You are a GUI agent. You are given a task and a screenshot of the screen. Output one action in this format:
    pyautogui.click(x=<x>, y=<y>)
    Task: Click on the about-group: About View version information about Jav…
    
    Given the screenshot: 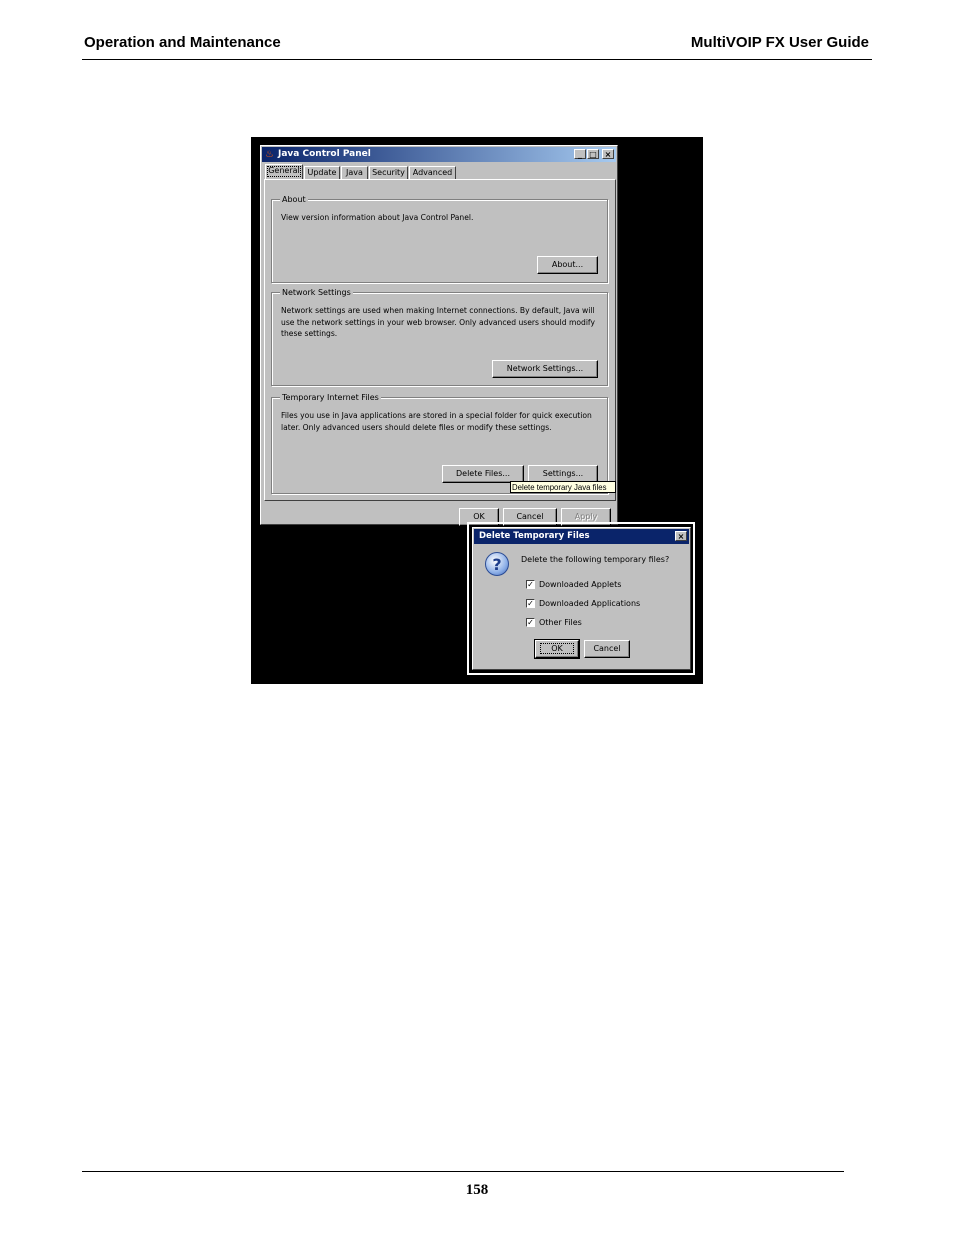 What is the action you would take?
    pyautogui.click(x=439, y=238)
    